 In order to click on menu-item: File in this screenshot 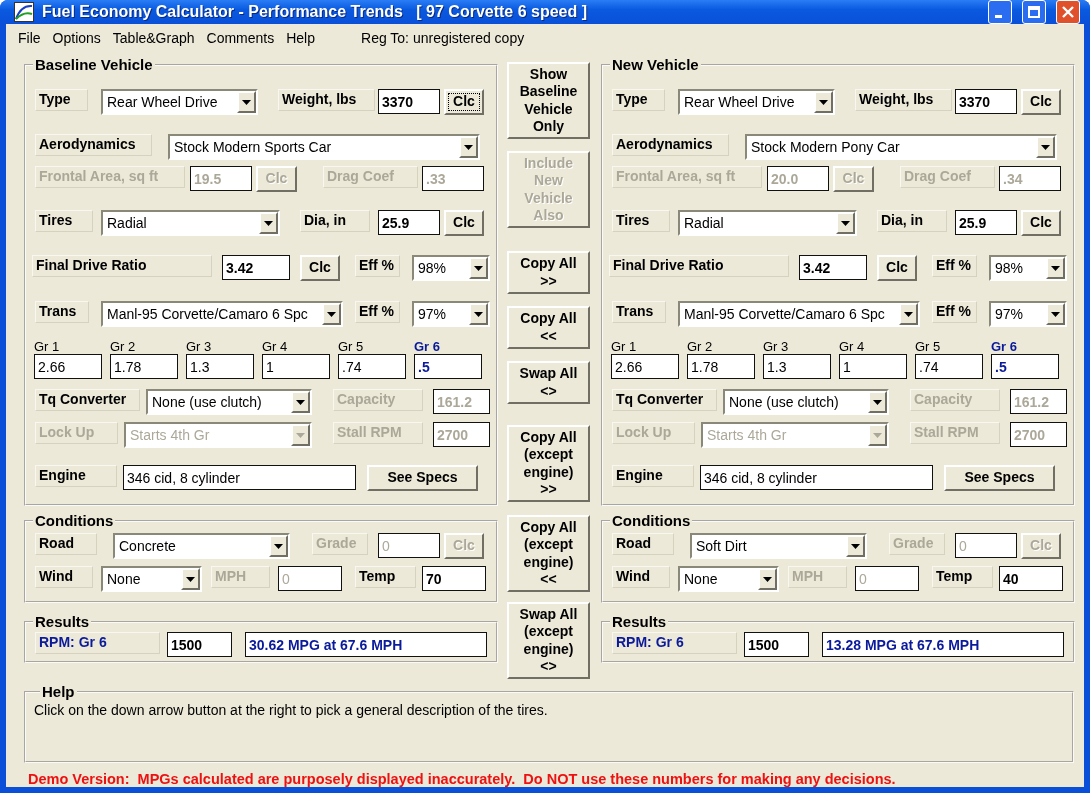, I will do `click(29, 38)`.